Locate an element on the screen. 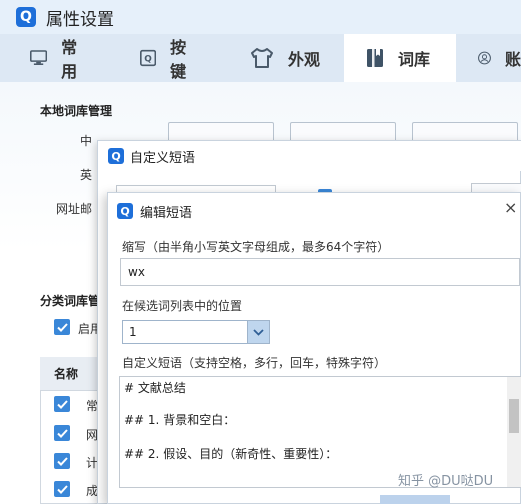  chevron-down-icon is located at coordinates (258, 332).